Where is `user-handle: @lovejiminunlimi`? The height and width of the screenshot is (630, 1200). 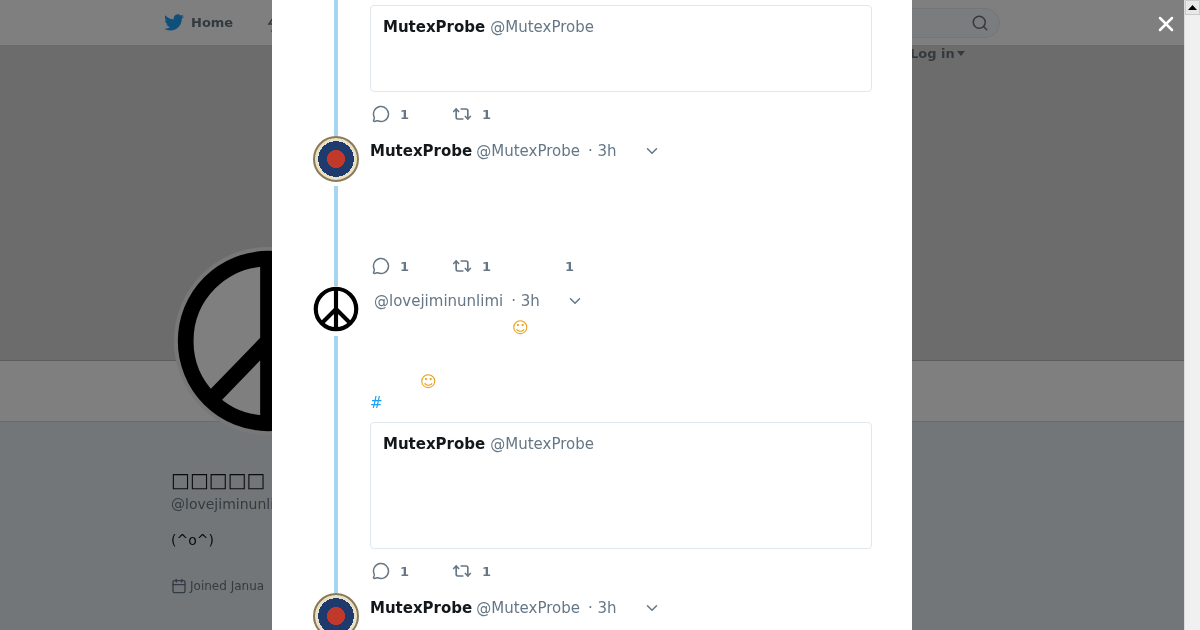
user-handle: @lovejiminunlimi is located at coordinates (439, 301).